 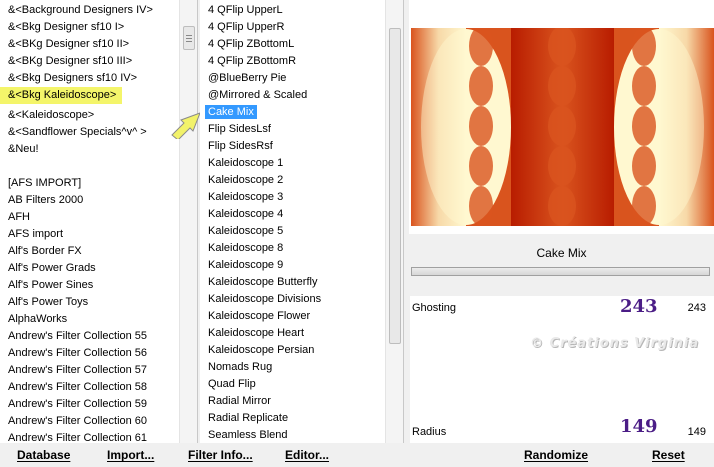 What do you see at coordinates (89, 234) in the screenshot?
I see `category-item: AFS import` at bounding box center [89, 234].